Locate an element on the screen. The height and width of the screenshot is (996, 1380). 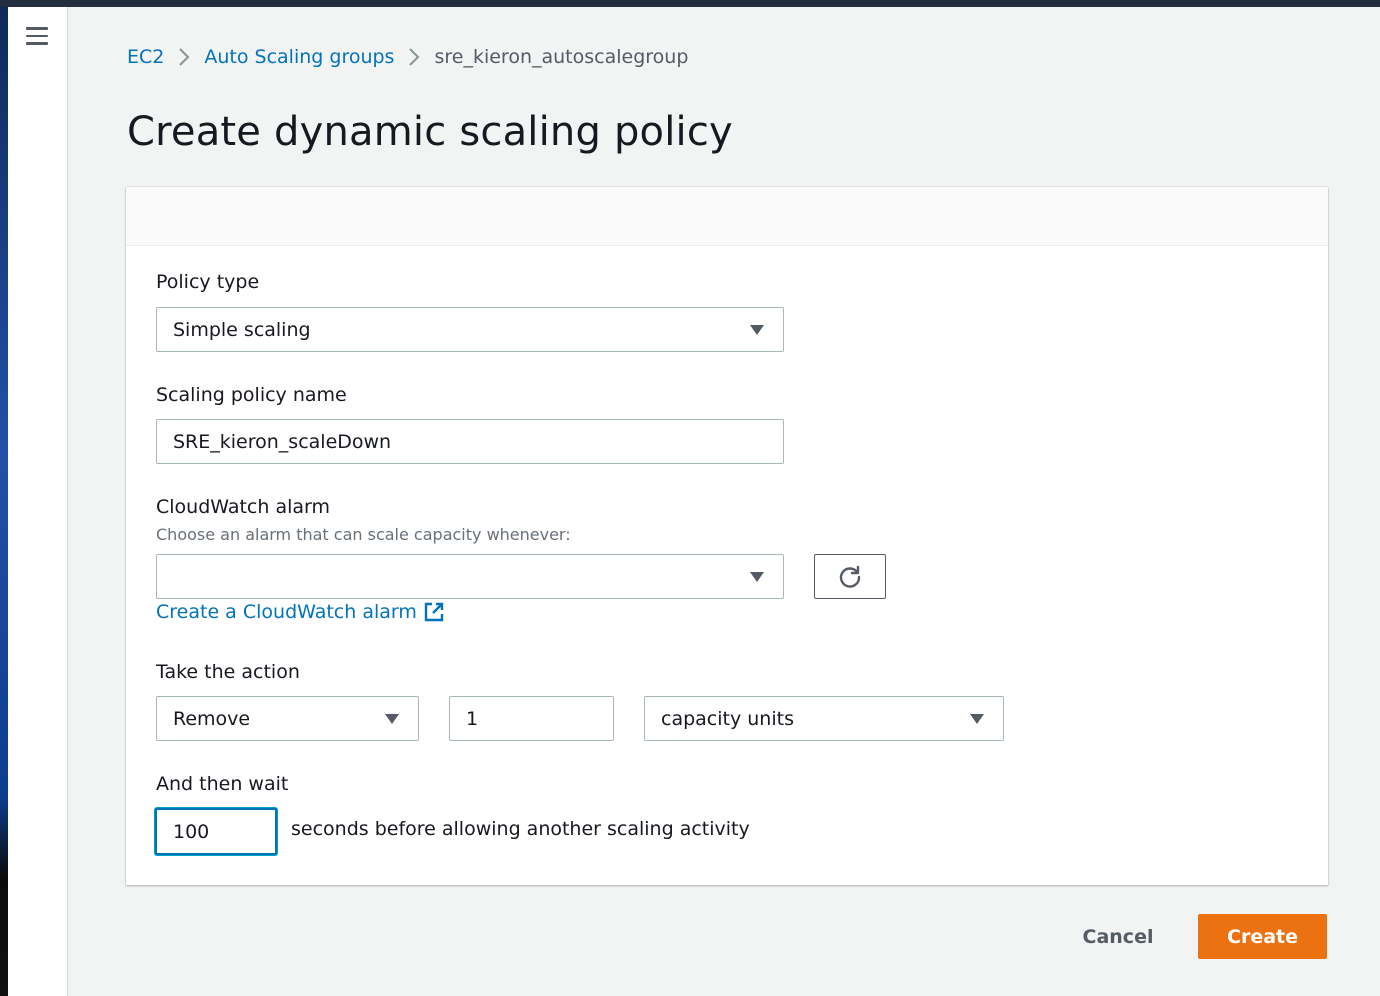
policy-type-label: Policy type is located at coordinates (208, 282).